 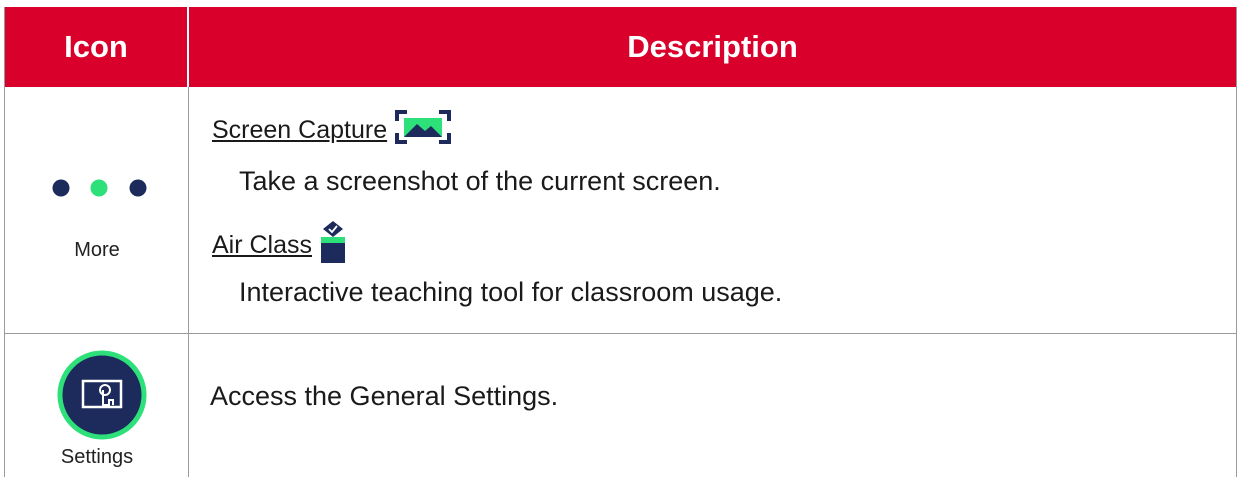 I want to click on screen-capture-link: Screen Capture, so click(x=299, y=130).